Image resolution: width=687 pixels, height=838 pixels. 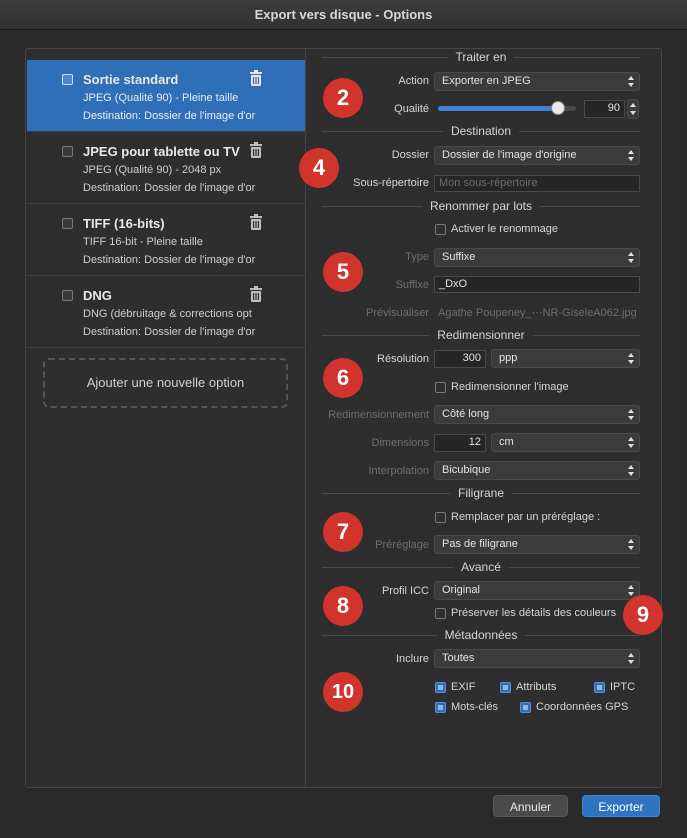 What do you see at coordinates (440, 613) in the screenshot?
I see `preserve-colors-checkbox` at bounding box center [440, 613].